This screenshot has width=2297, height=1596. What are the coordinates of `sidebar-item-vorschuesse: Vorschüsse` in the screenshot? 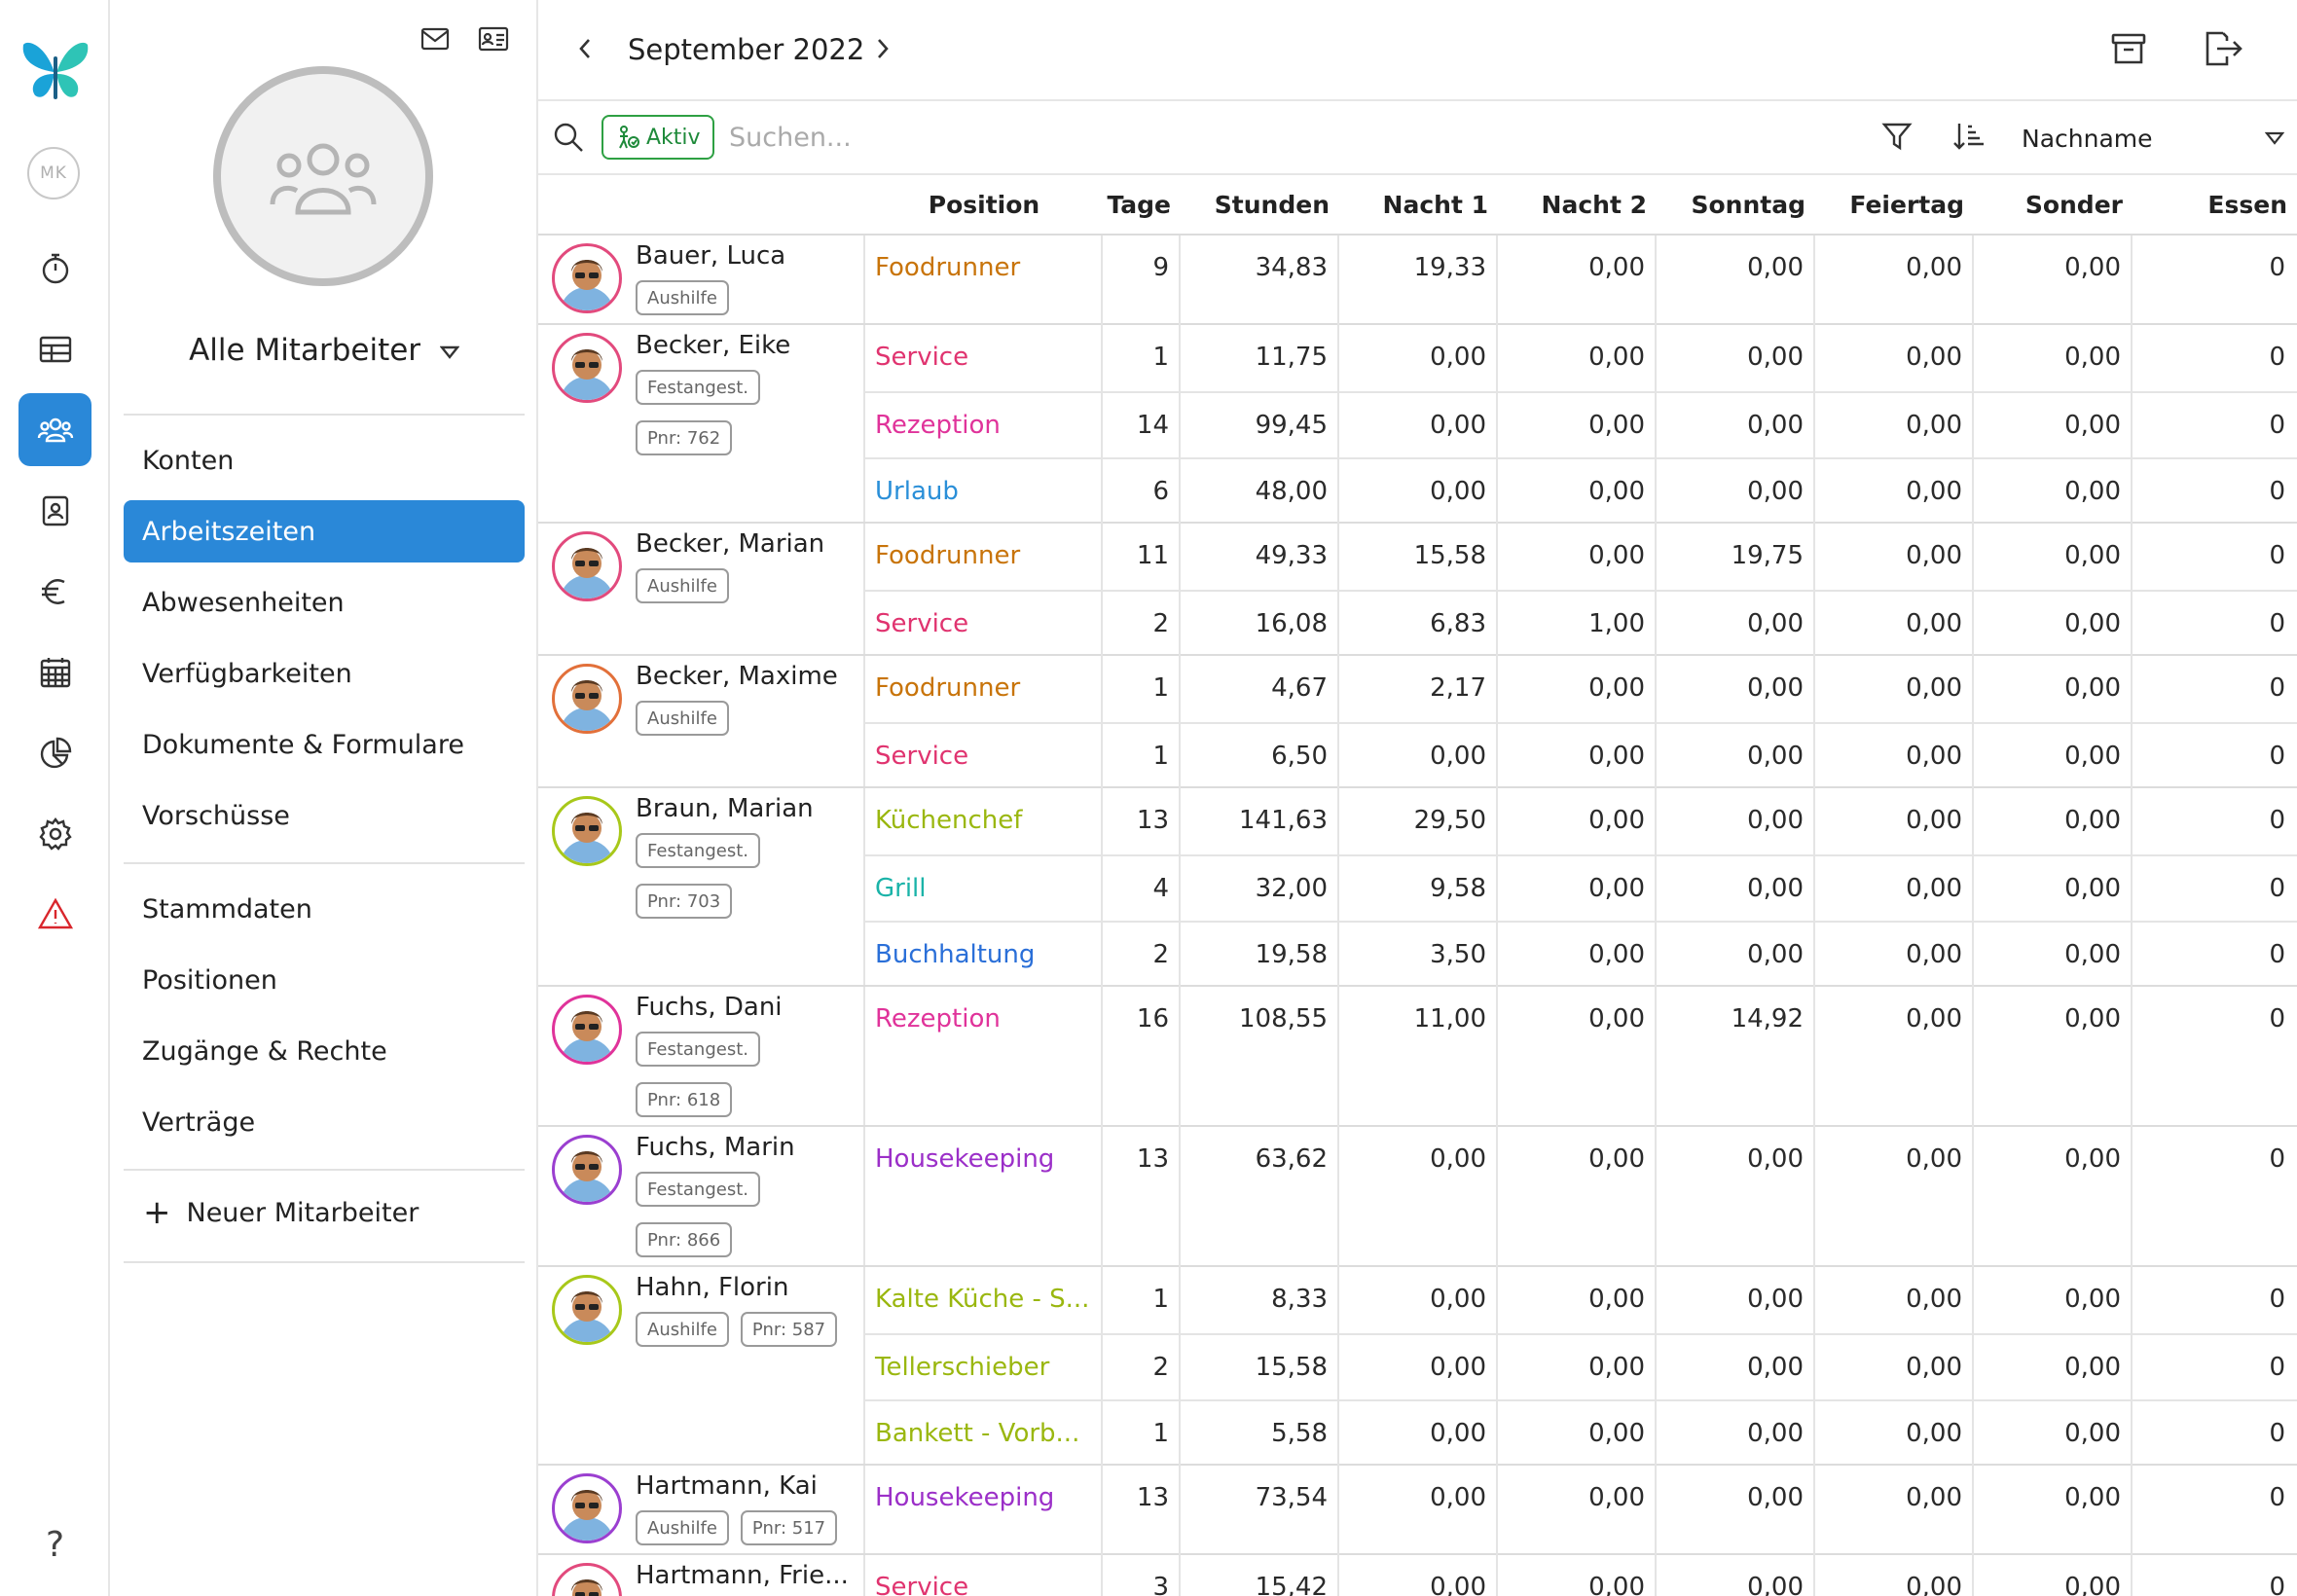 It's located at (324, 815).